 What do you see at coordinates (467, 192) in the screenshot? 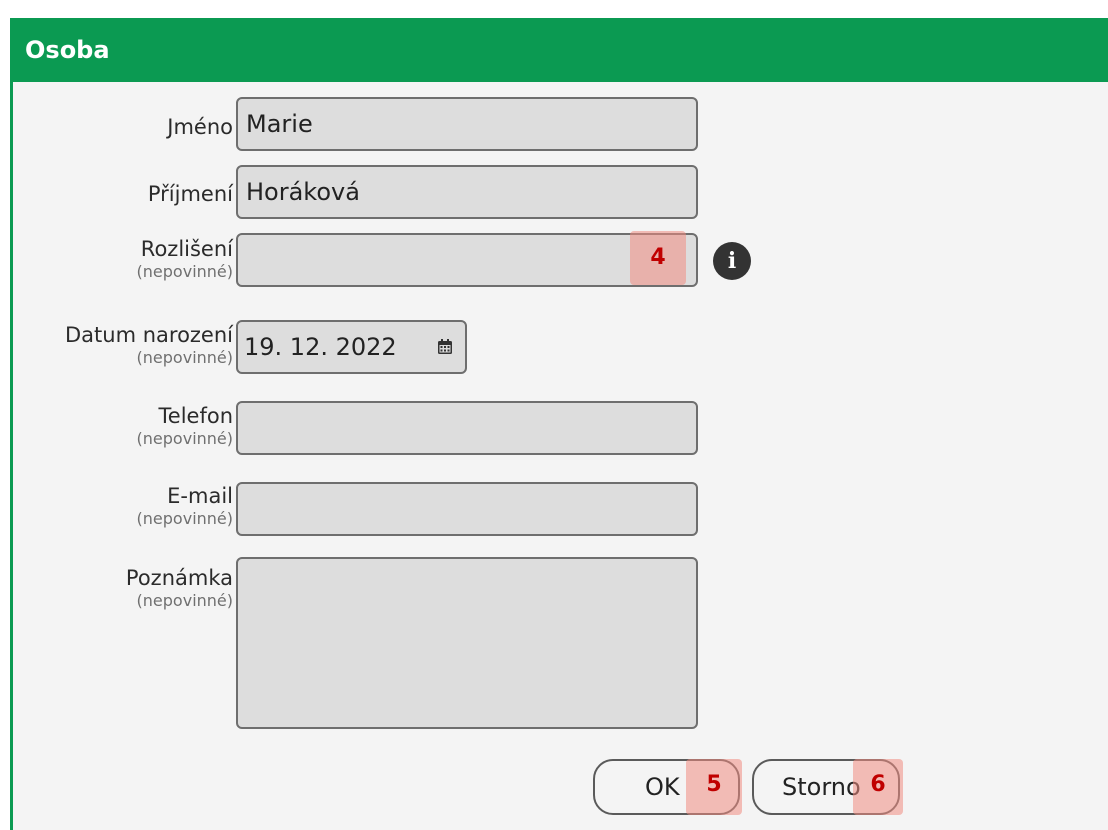
I see `prijmeni-input: Horáková` at bounding box center [467, 192].